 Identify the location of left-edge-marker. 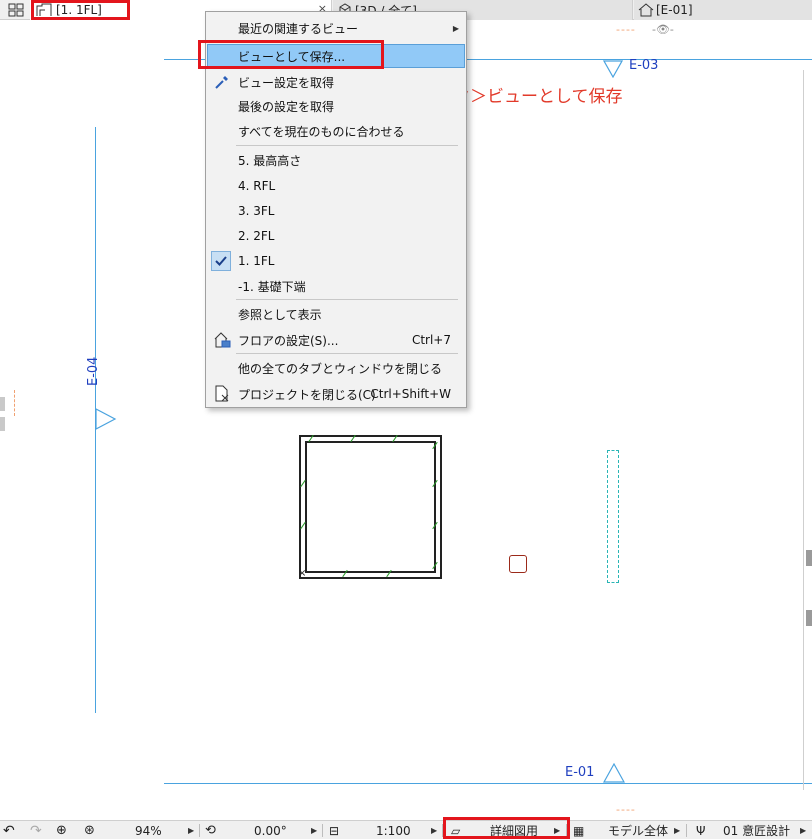
(14, 403).